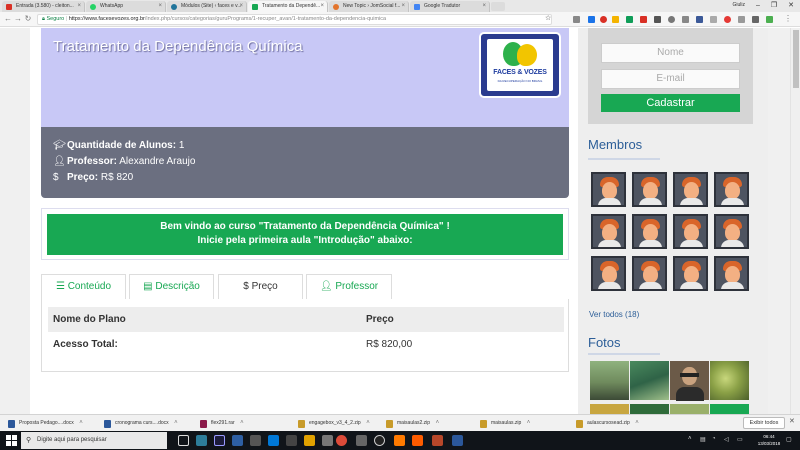  I want to click on close-window-button: ✕, so click(791, 5).